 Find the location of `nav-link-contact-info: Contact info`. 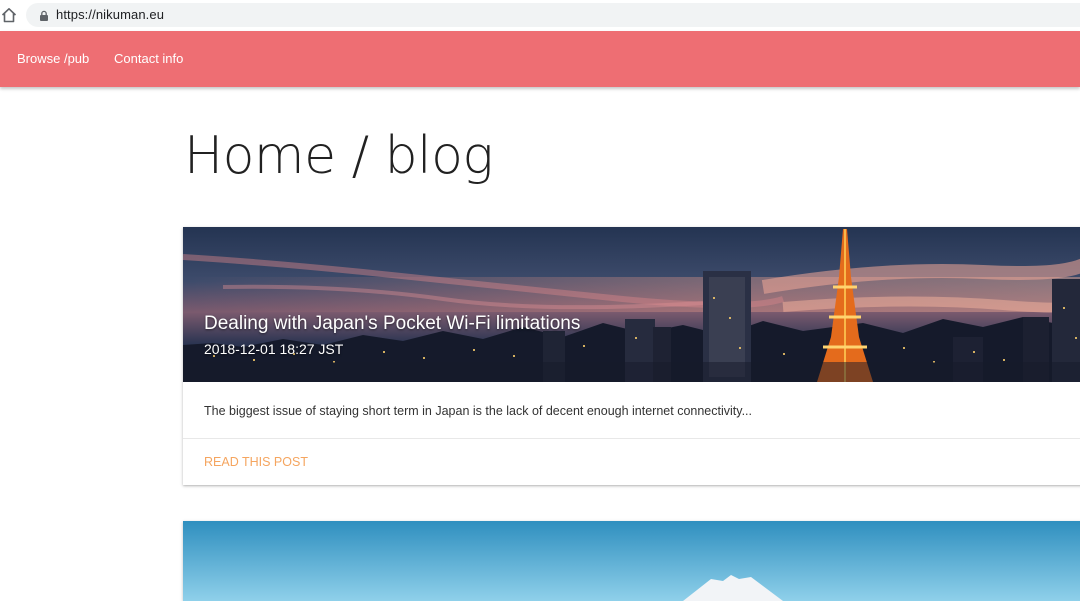

nav-link-contact-info: Contact info is located at coordinates (148, 58).